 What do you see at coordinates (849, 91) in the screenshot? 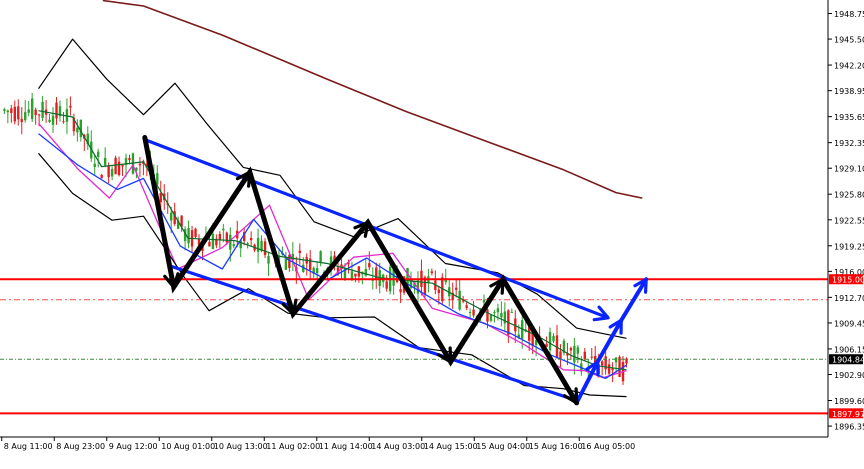
I see `price-tick-label: 1938.95` at bounding box center [849, 91].